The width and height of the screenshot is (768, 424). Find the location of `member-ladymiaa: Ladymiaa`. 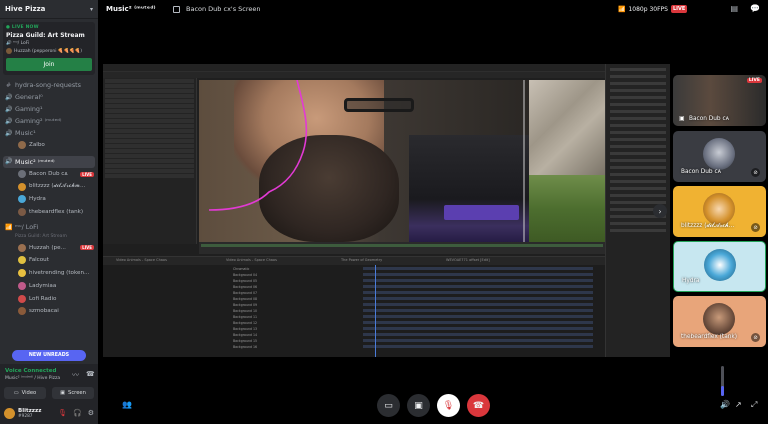

member-ladymiaa: Ladymiaa is located at coordinates (49, 286).